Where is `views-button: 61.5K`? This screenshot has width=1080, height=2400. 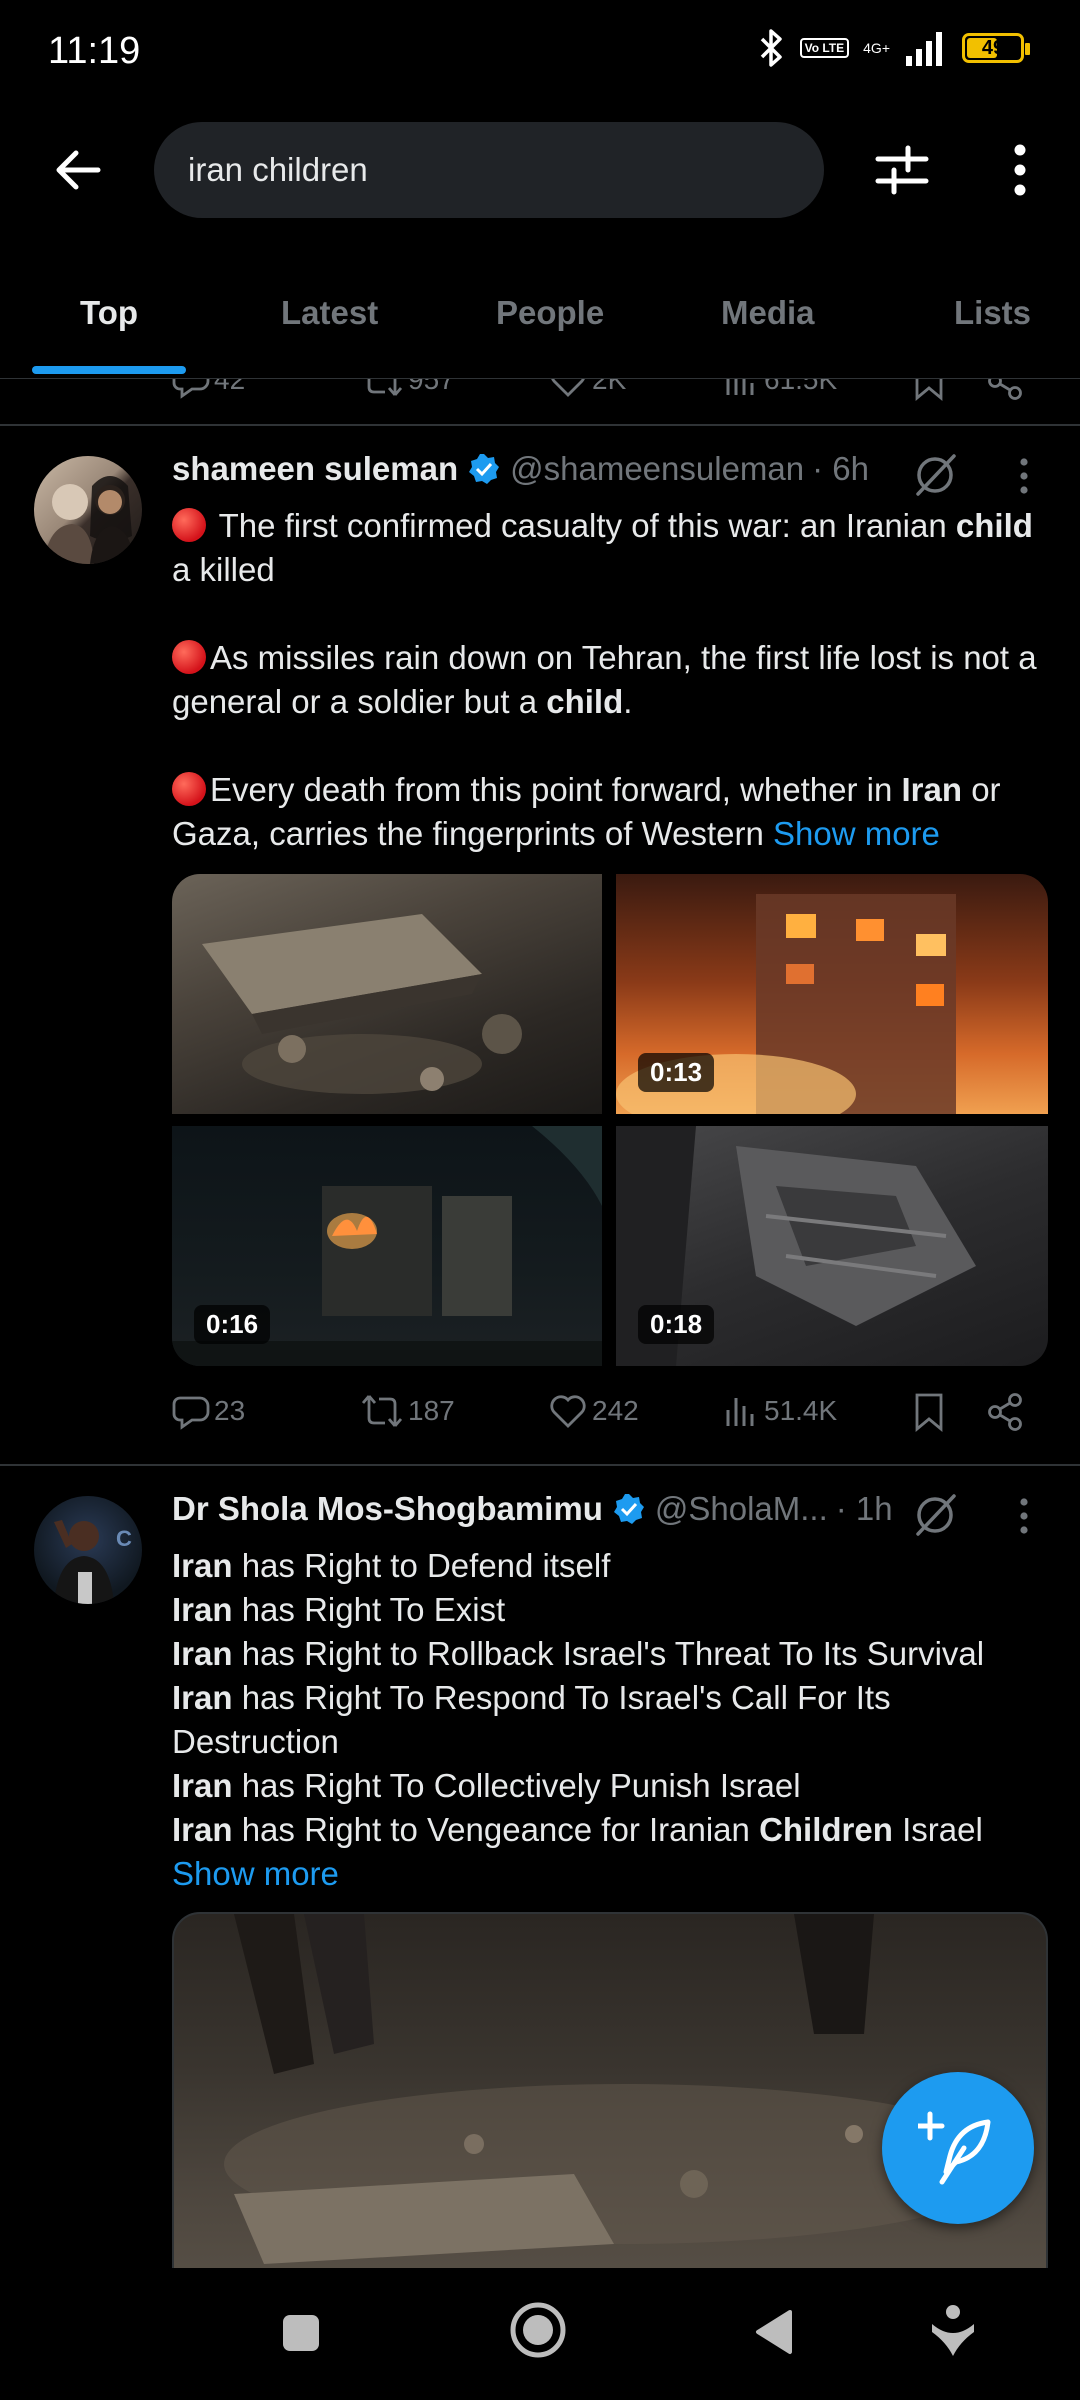 views-button: 61.5K is located at coordinates (780, 389).